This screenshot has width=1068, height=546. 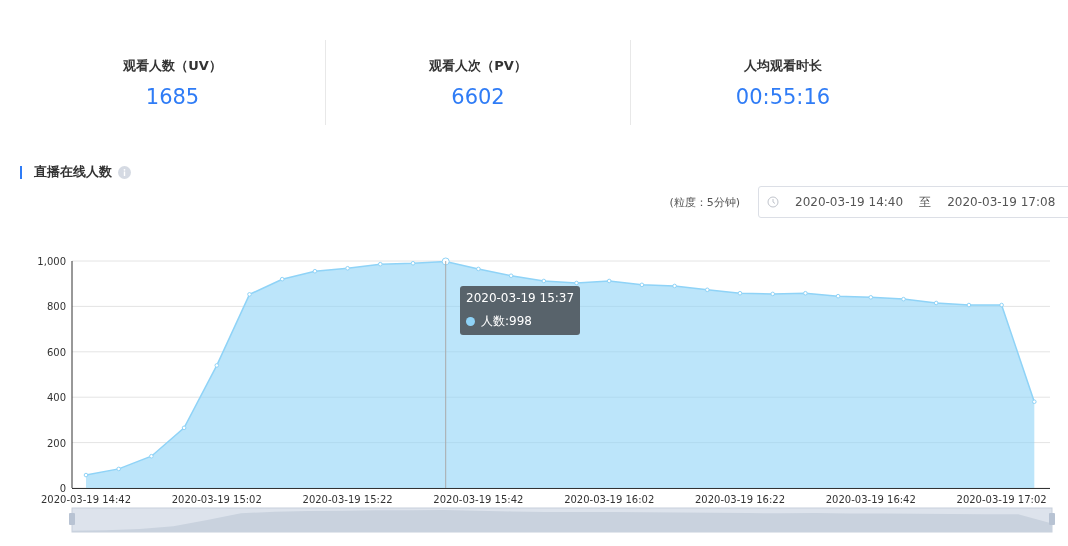 I want to click on x-tick-label: 2020-03-19 14:42, so click(x=86, y=499).